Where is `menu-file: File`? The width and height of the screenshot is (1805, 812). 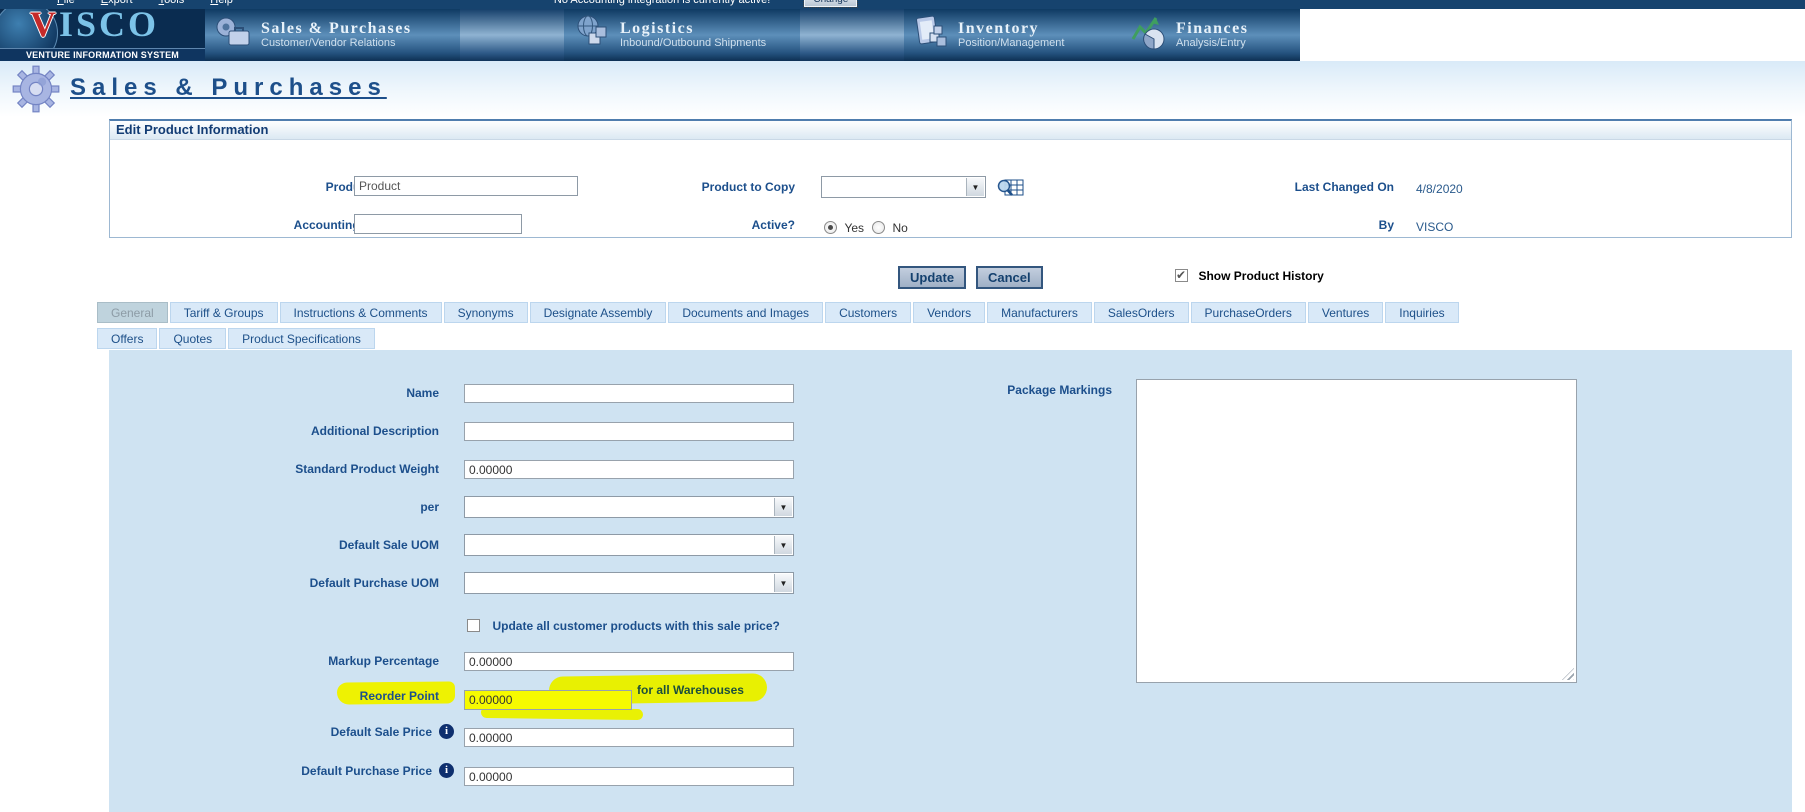
menu-file: File is located at coordinates (66, 3).